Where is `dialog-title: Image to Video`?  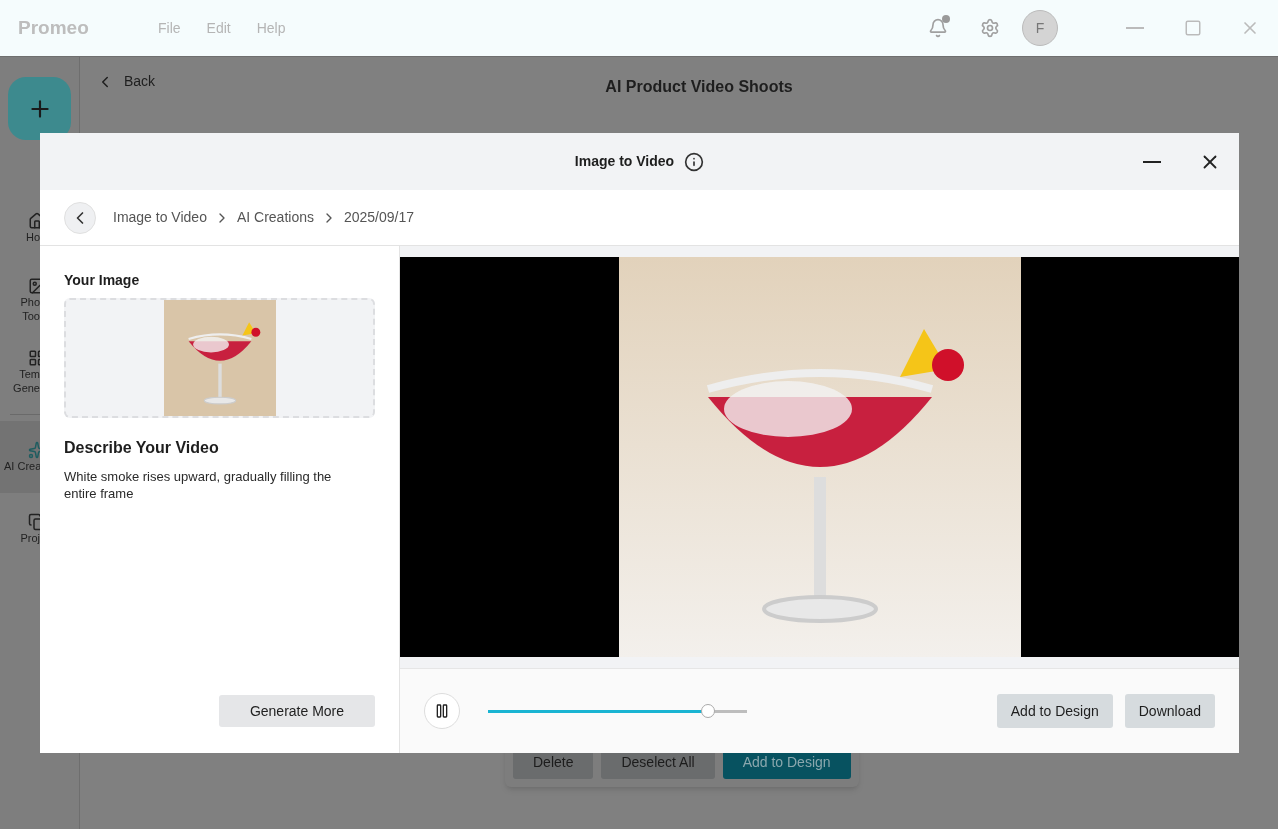 dialog-title: Image to Video is located at coordinates (624, 161).